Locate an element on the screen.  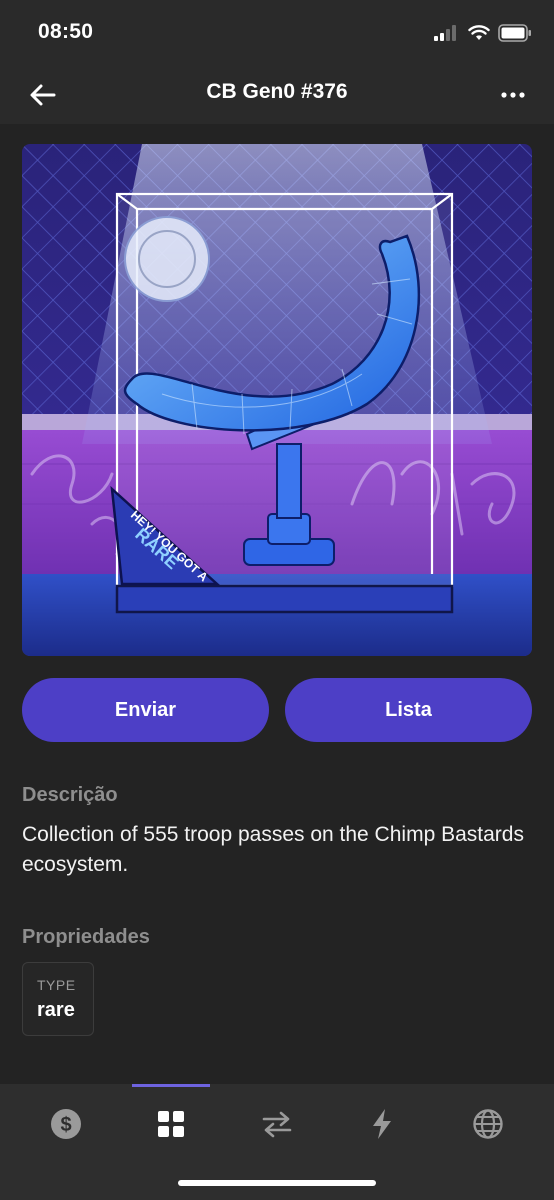
signal-icon is located at coordinates (445, 33).